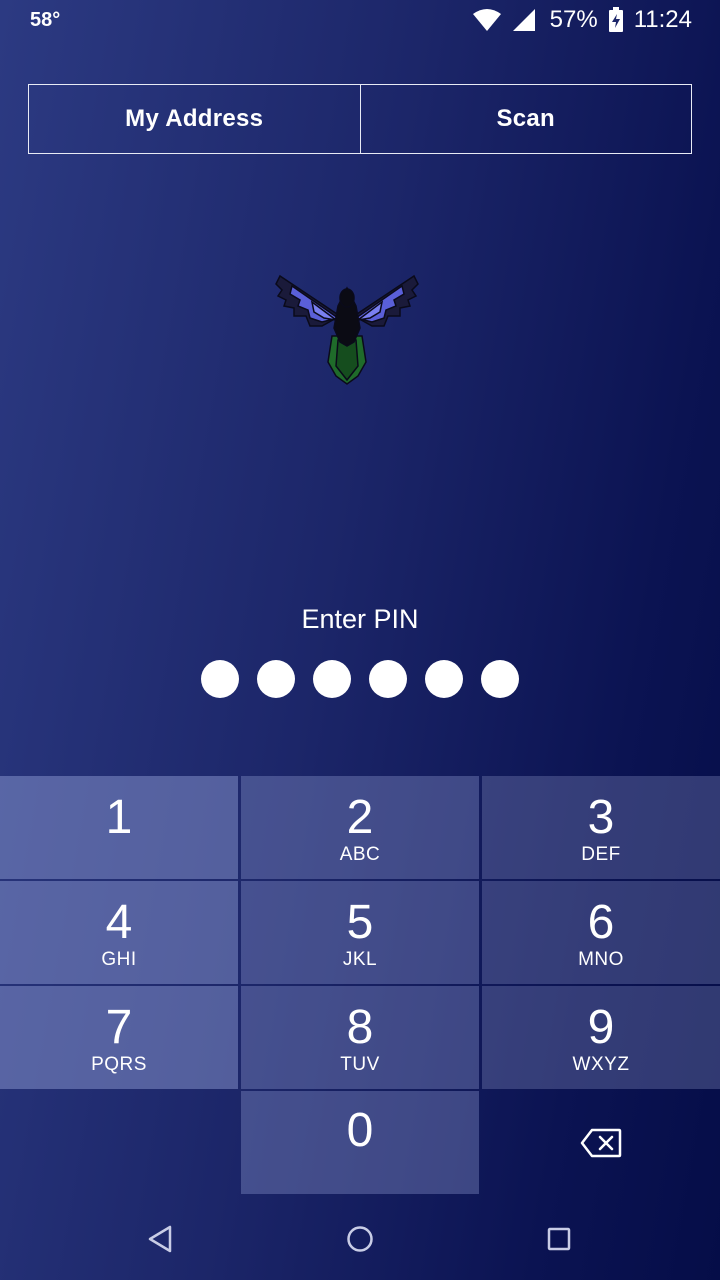  Describe the element at coordinates (662, 19) in the screenshot. I see `clock: 11:24` at that location.